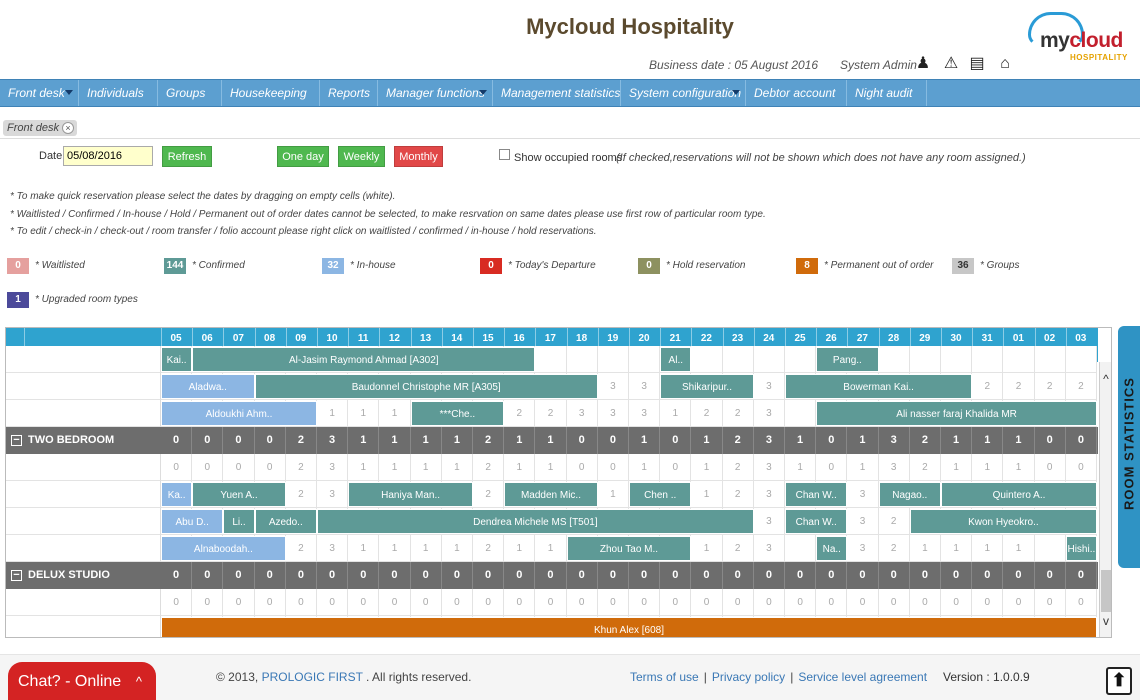 This screenshot has height=700, width=1140. Describe the element at coordinates (909, 494) in the screenshot. I see `reservation-bar: Nagao..` at that location.